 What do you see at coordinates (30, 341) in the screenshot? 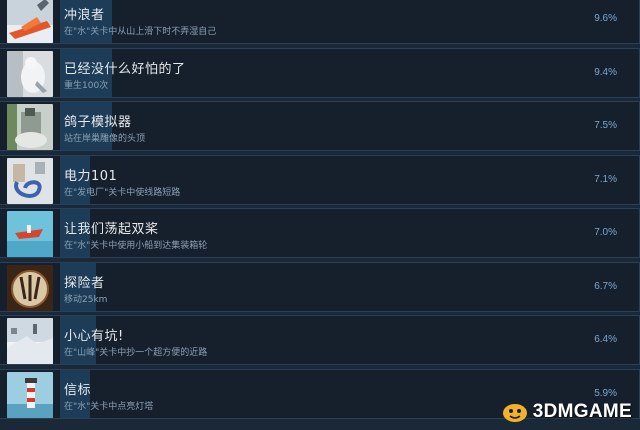
I see `pit-icon` at bounding box center [30, 341].